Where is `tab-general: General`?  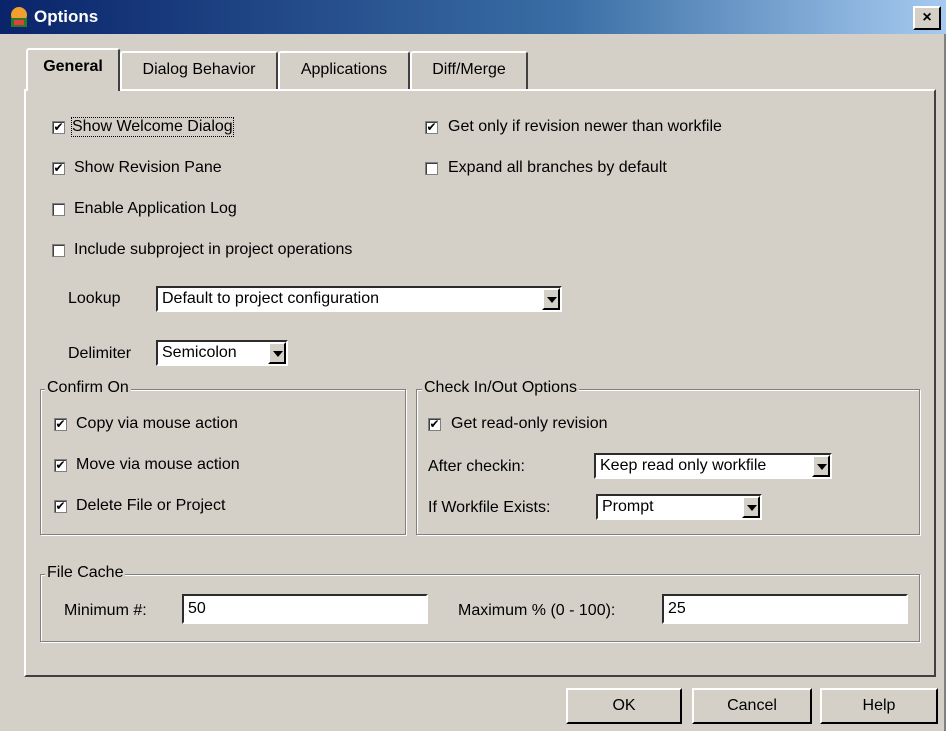 tab-general: General is located at coordinates (73, 69).